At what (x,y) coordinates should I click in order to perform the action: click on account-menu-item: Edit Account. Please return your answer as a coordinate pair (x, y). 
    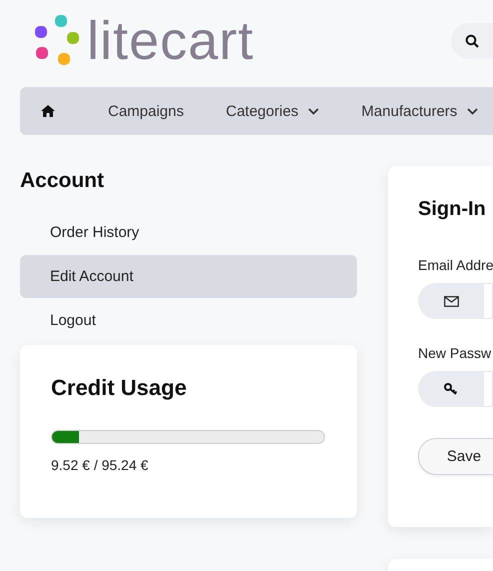
    Looking at the image, I should click on (188, 276).